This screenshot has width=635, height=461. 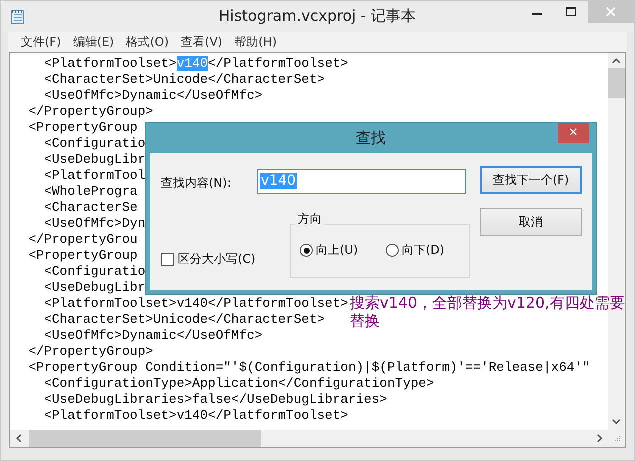 What do you see at coordinates (215, 400) in the screenshot?
I see `code-line: <UseDebugLibraries>false</UseDebugLibraries>` at bounding box center [215, 400].